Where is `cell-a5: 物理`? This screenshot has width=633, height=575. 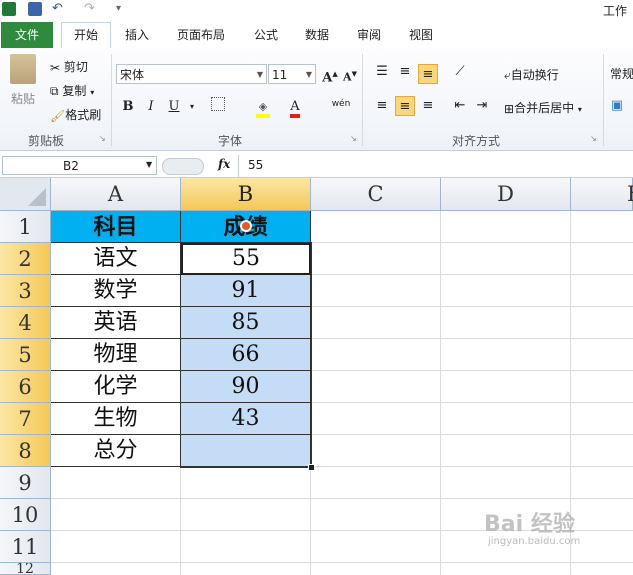 cell-a5: 物理 is located at coordinates (116, 355).